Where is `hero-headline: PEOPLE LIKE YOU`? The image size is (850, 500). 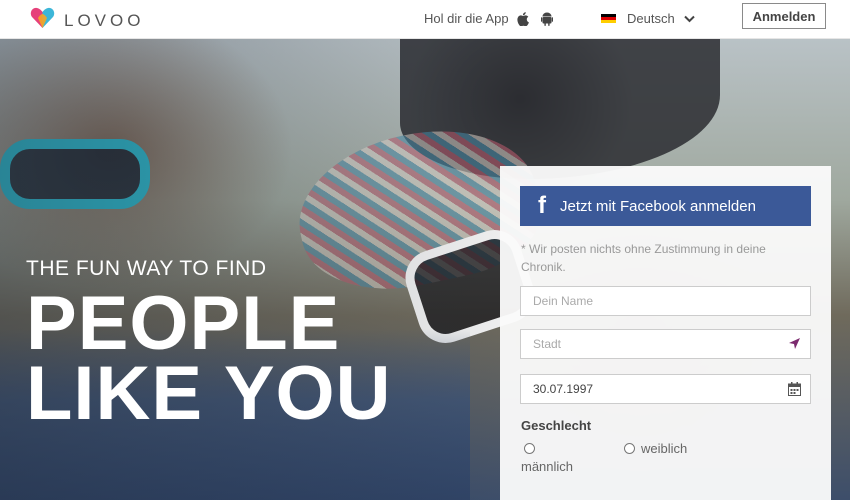
hero-headline: PEOPLE LIKE YOU is located at coordinates (209, 358).